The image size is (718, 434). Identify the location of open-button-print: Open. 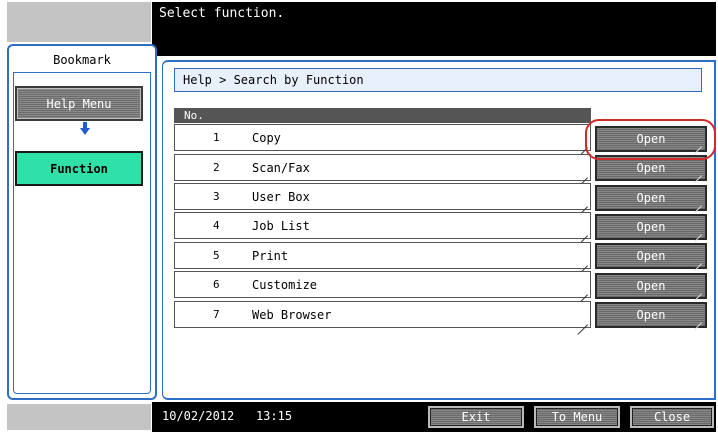
(651, 257).